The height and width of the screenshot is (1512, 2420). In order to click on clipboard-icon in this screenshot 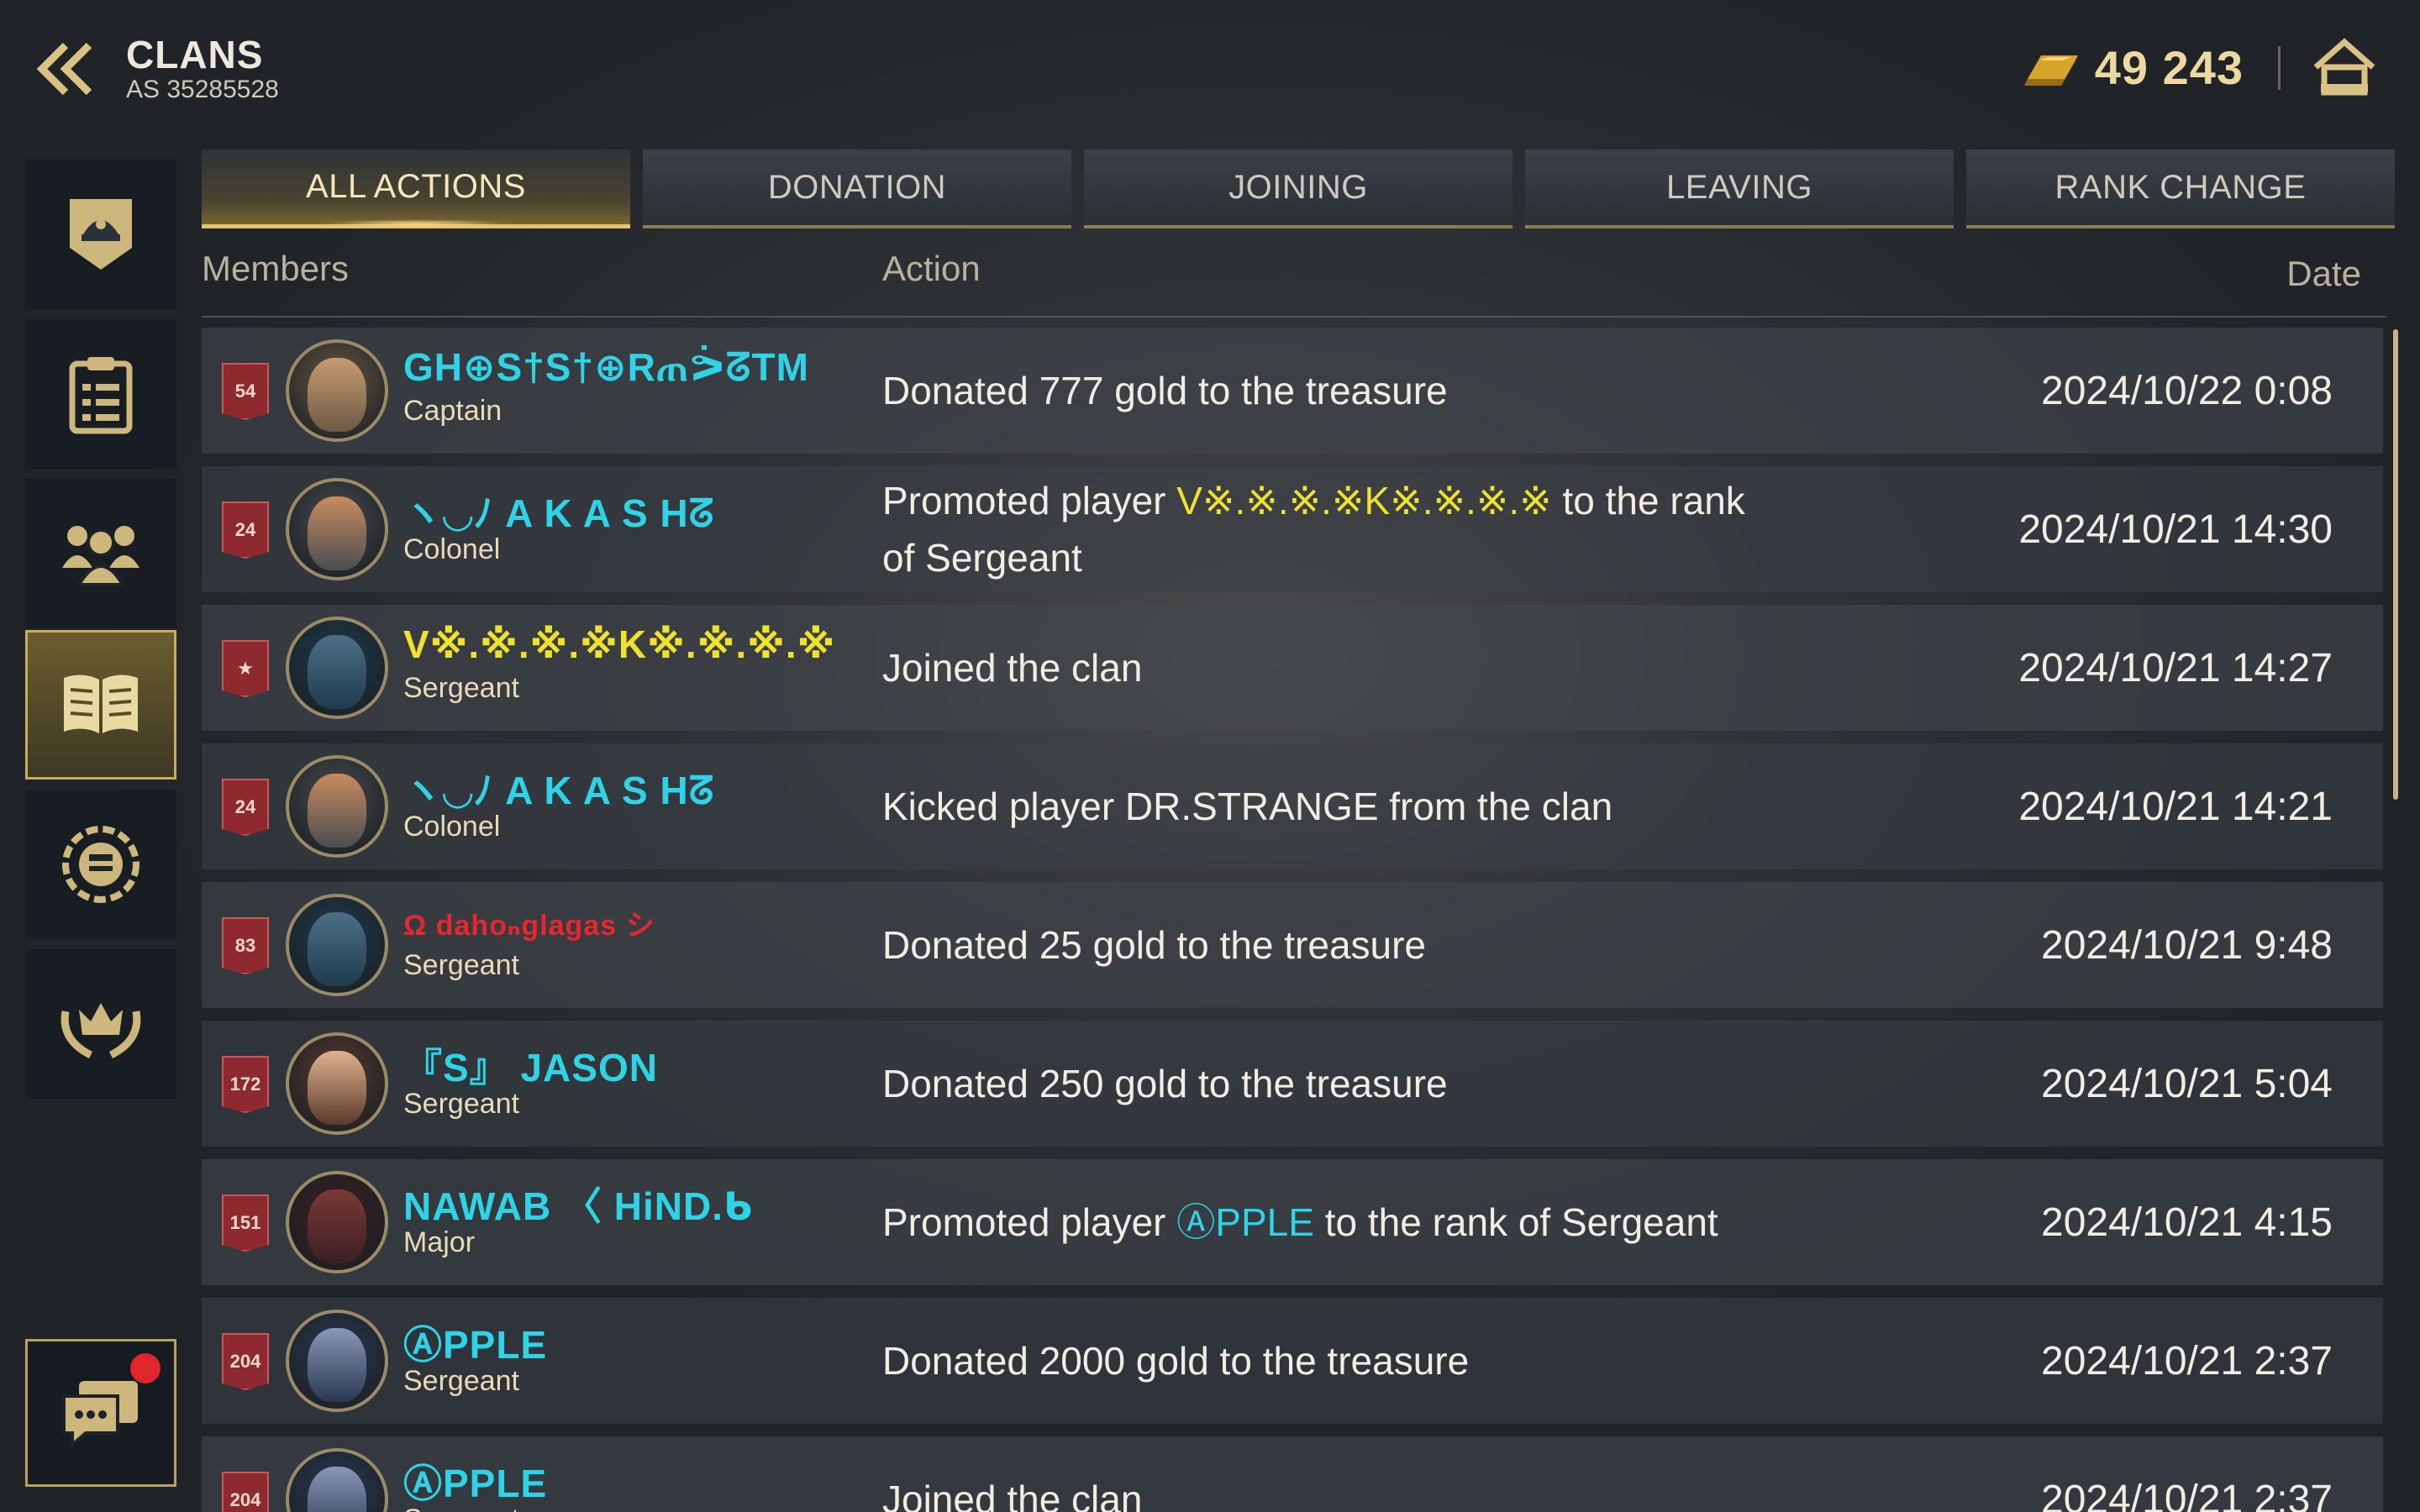, I will do `click(101, 395)`.